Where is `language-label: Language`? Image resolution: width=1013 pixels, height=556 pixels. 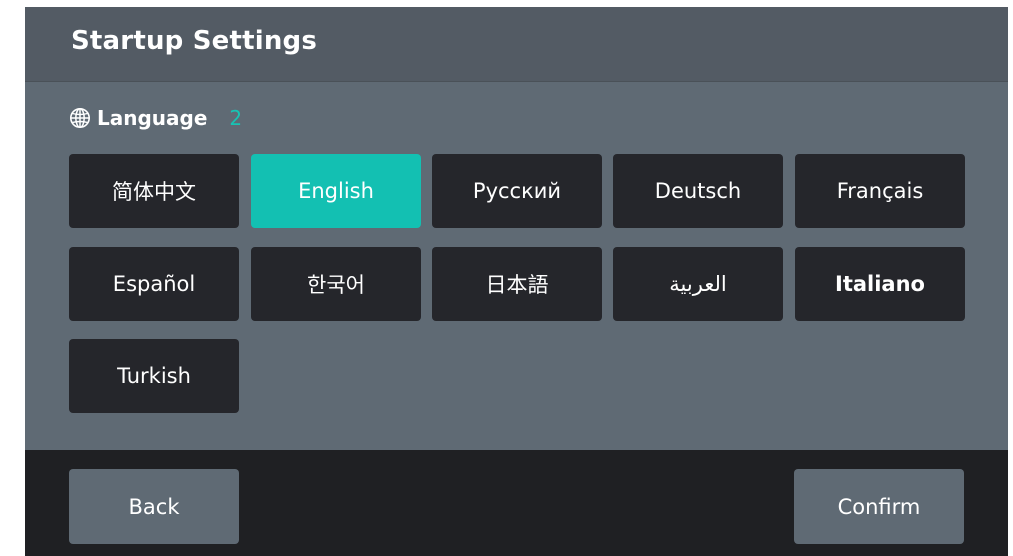
language-label: Language is located at coordinates (152, 118).